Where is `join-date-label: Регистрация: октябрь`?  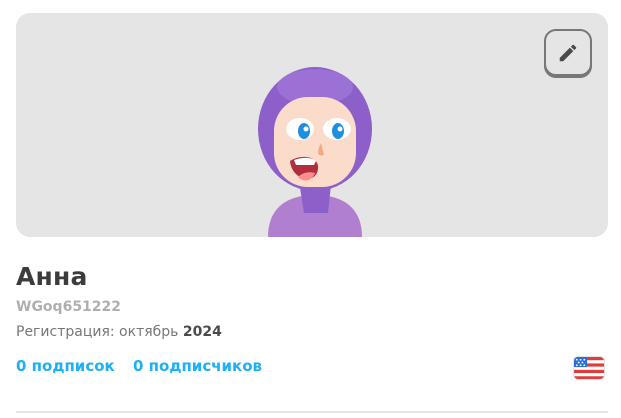 join-date-label: Регистрация: октябрь is located at coordinates (99, 332).